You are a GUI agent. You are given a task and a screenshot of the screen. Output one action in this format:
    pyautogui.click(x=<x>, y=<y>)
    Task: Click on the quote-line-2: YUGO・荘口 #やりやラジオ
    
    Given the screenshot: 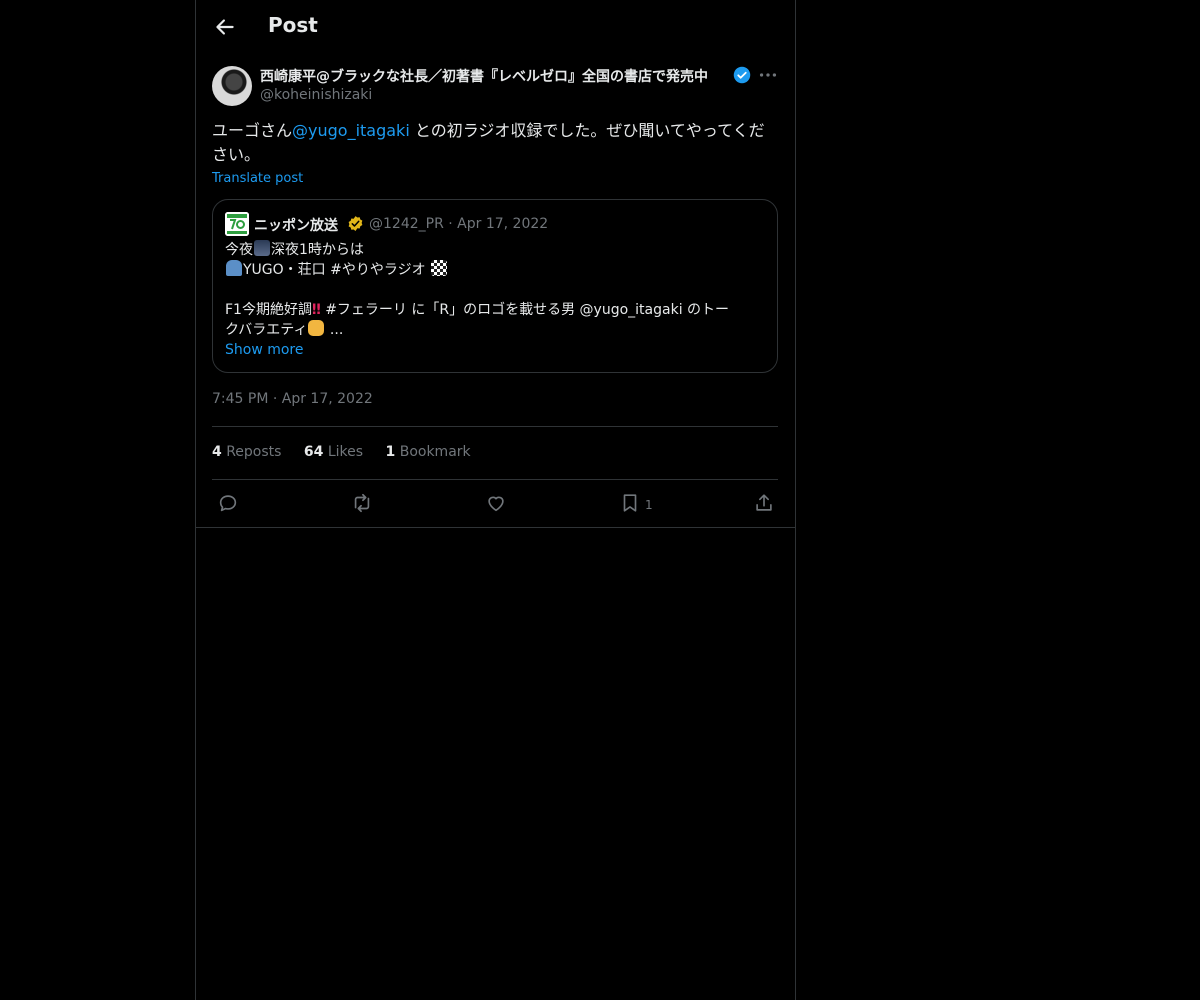 What is the action you would take?
    pyautogui.click(x=495, y=270)
    